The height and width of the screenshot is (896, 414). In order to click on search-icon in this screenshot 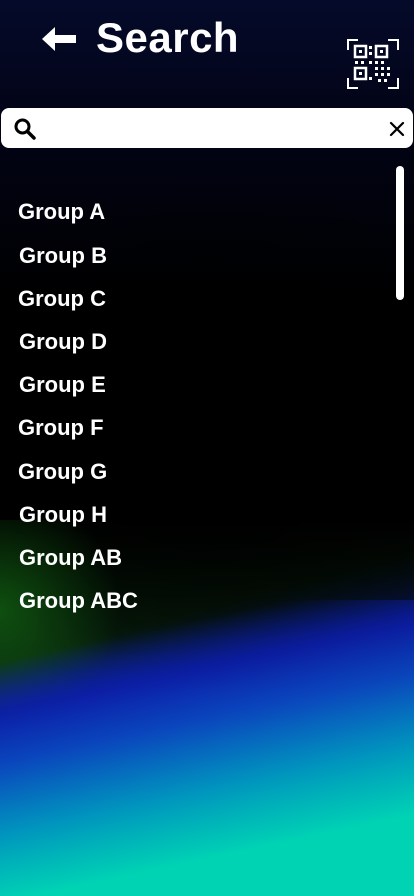, I will do `click(25, 129)`.